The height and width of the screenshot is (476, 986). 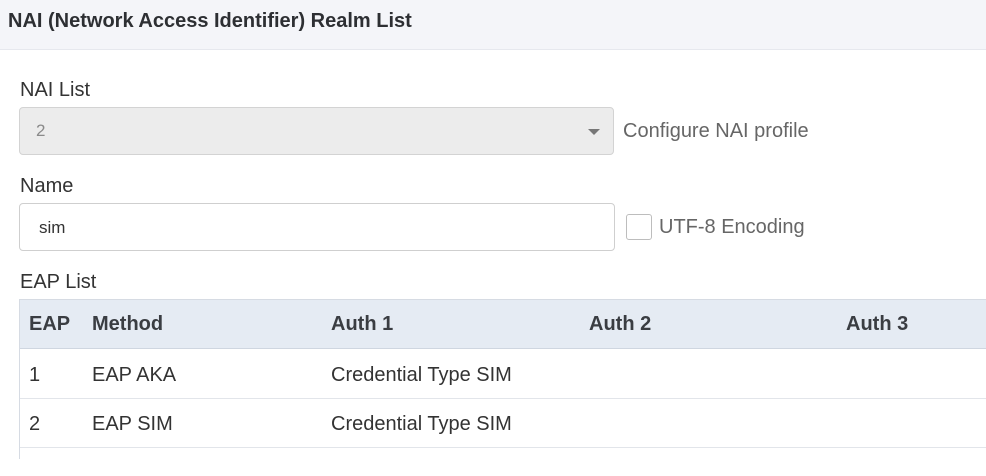 What do you see at coordinates (317, 227) in the screenshot?
I see `name-input: sim` at bounding box center [317, 227].